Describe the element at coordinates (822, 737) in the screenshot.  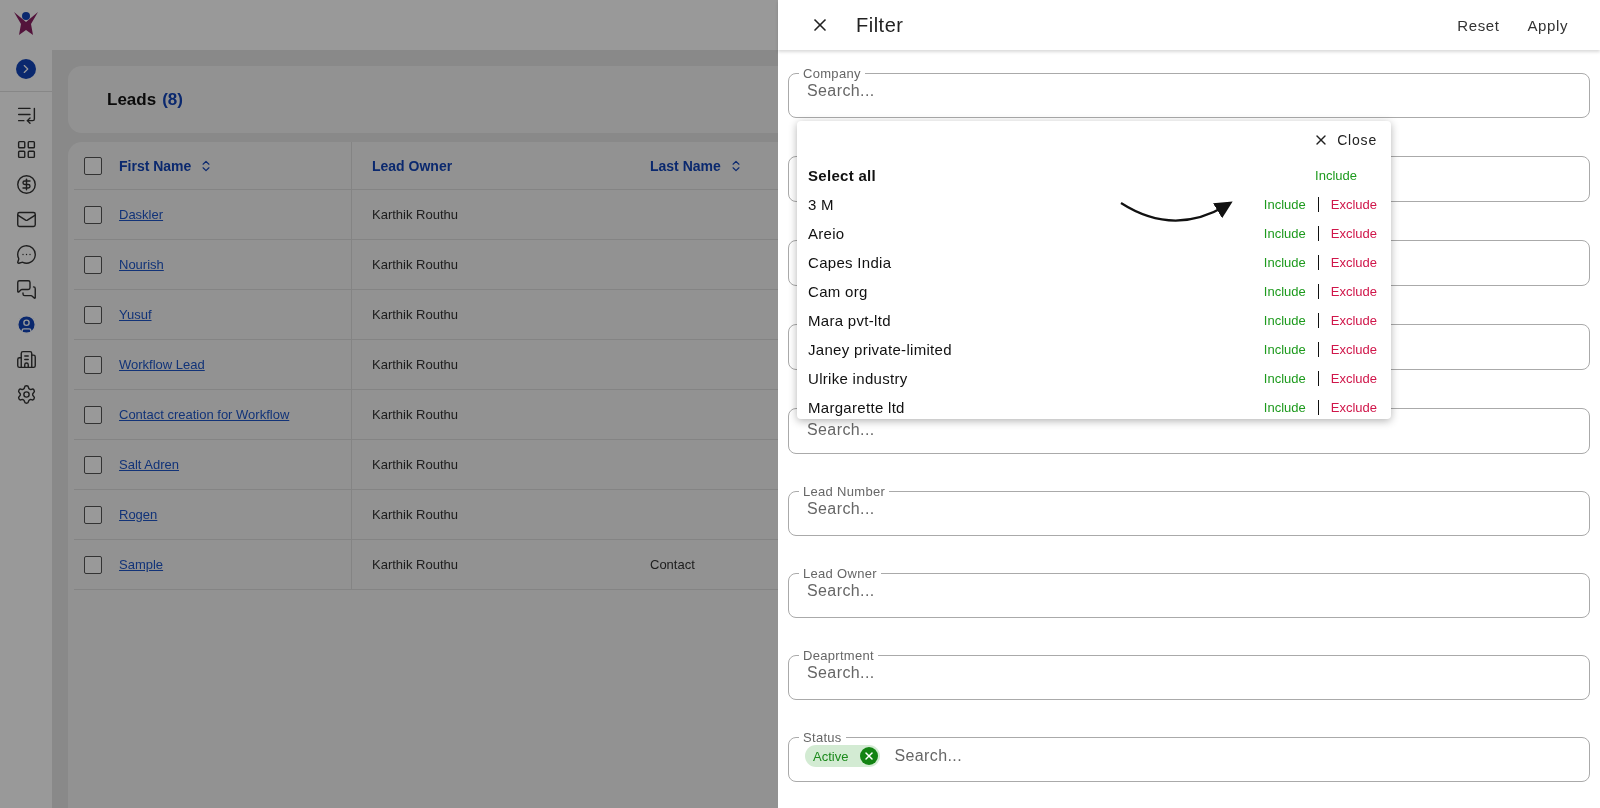
I see `field-label: Status` at that location.